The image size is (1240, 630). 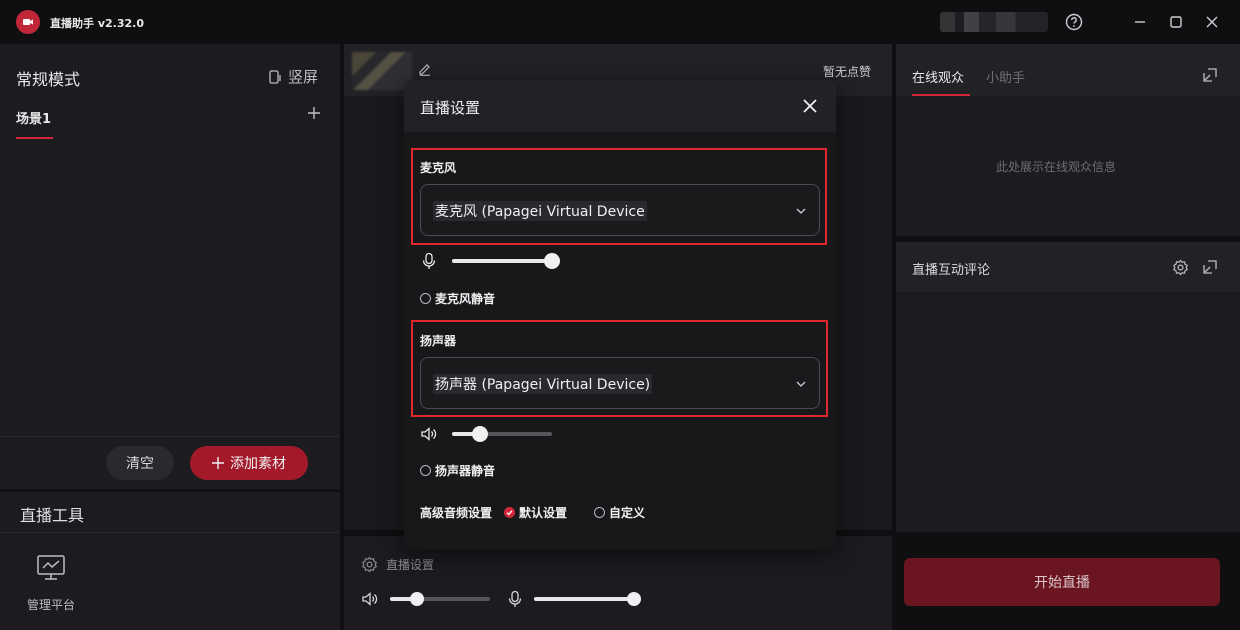 I want to click on audience-empty-text: 此处展示在线观众信息, so click(x=1056, y=167).